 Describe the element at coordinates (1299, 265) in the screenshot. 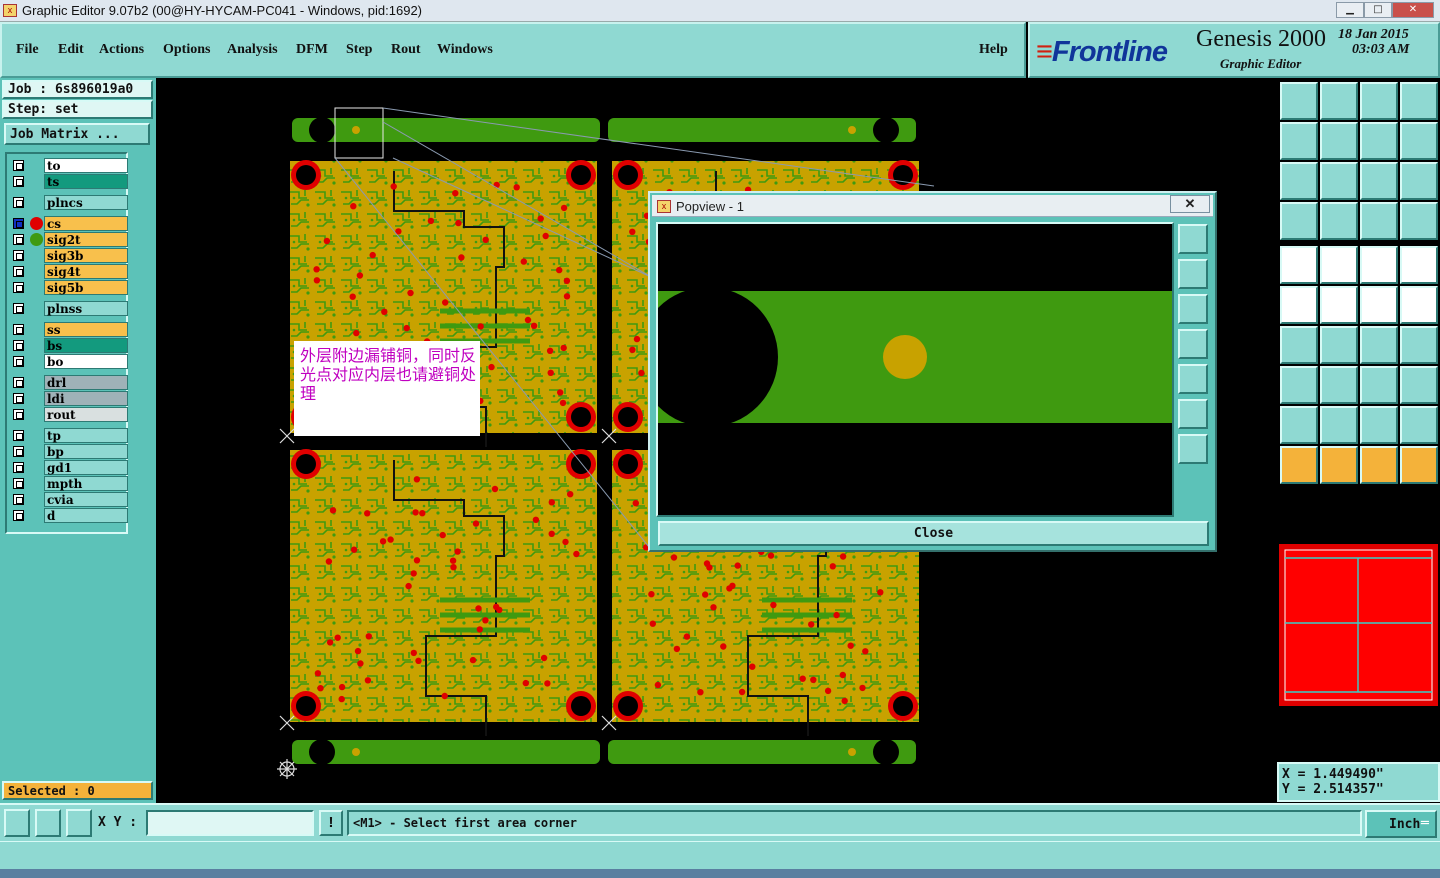

I see `pad-select-icon` at that location.